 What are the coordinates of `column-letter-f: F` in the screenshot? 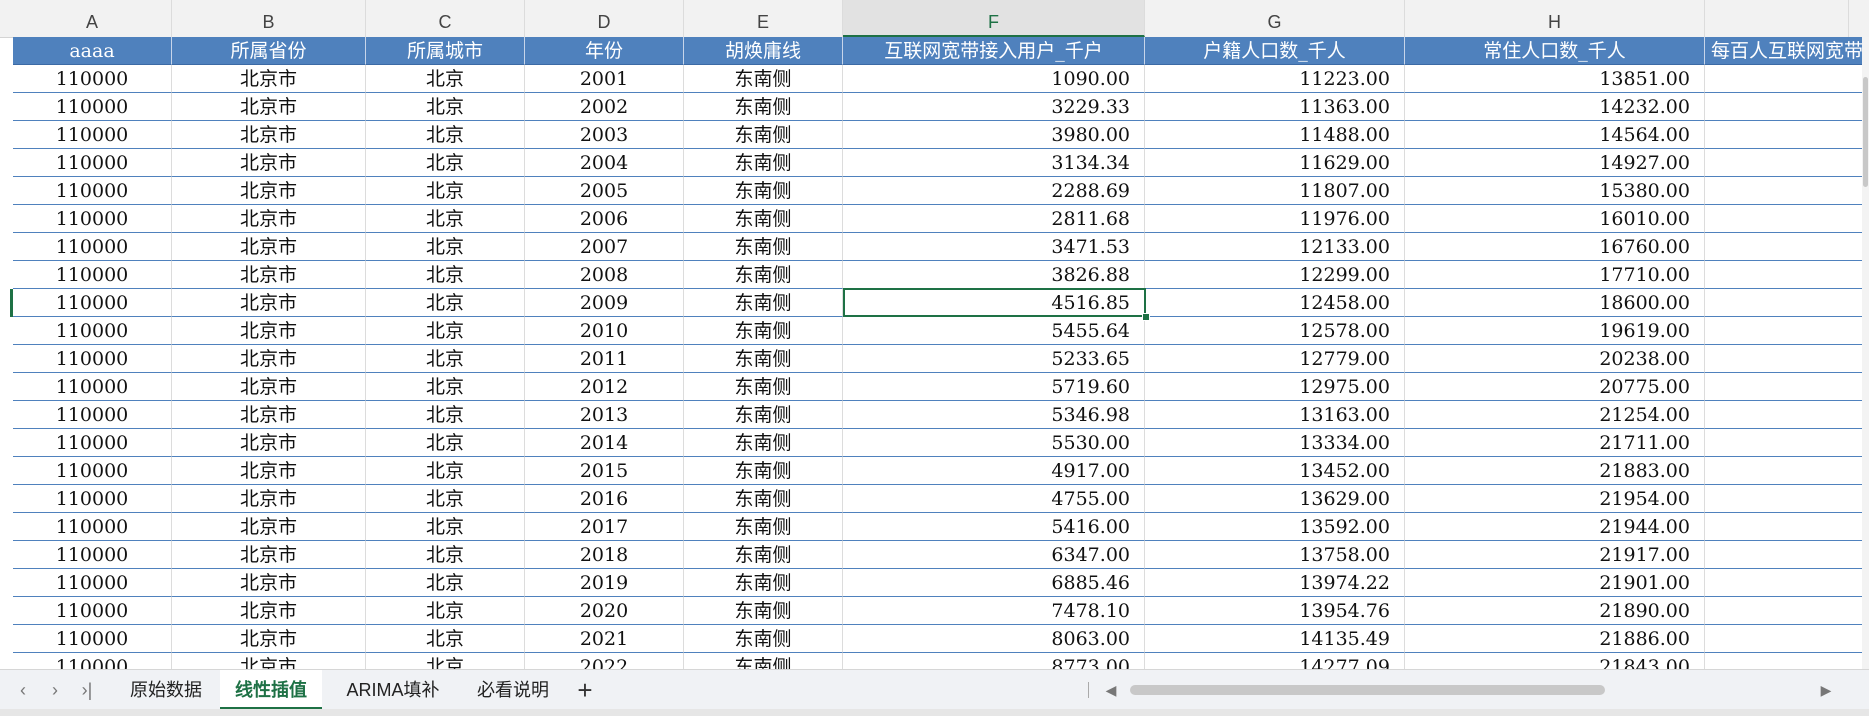 It's located at (994, 18).